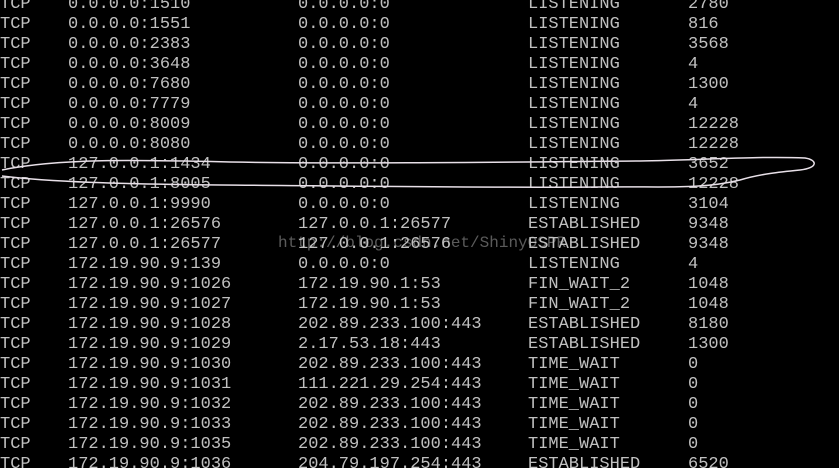  What do you see at coordinates (708, 224) in the screenshot?
I see `cell-pid: 9348` at bounding box center [708, 224].